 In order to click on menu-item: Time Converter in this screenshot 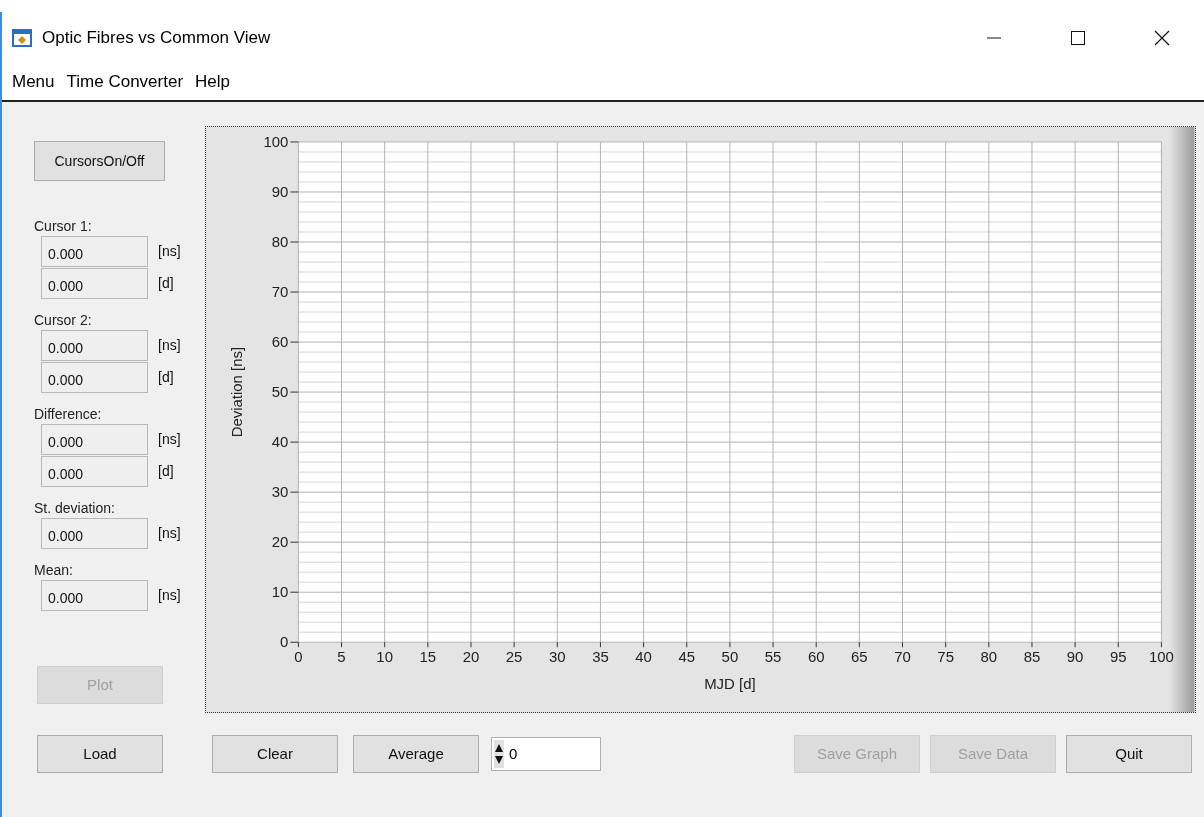, I will do `click(125, 82)`.